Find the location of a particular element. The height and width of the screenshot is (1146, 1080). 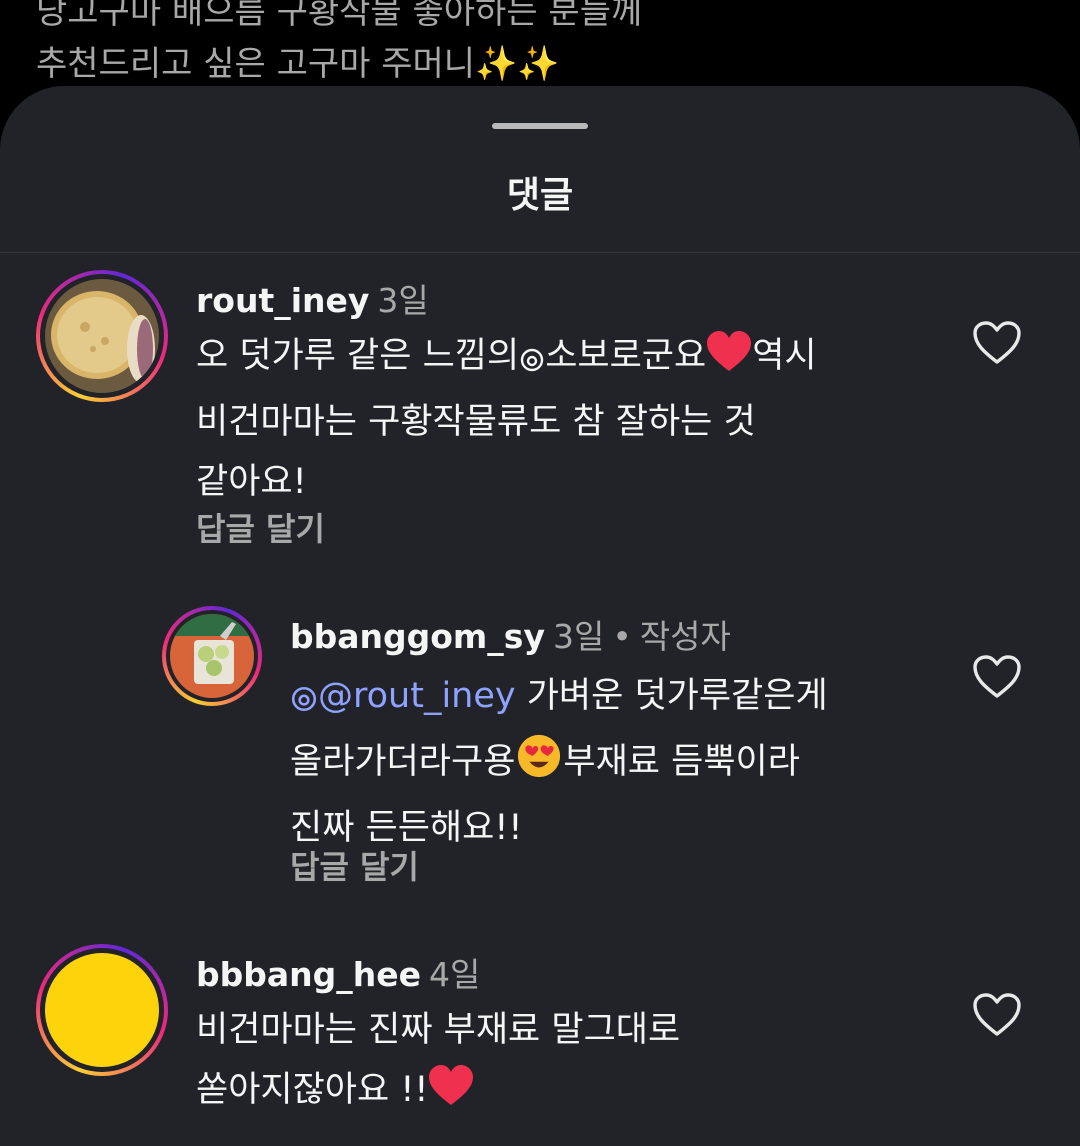

comment-text-line: 비건마마는 진짜 부재료 말그대로 is located at coordinates (438, 1030).